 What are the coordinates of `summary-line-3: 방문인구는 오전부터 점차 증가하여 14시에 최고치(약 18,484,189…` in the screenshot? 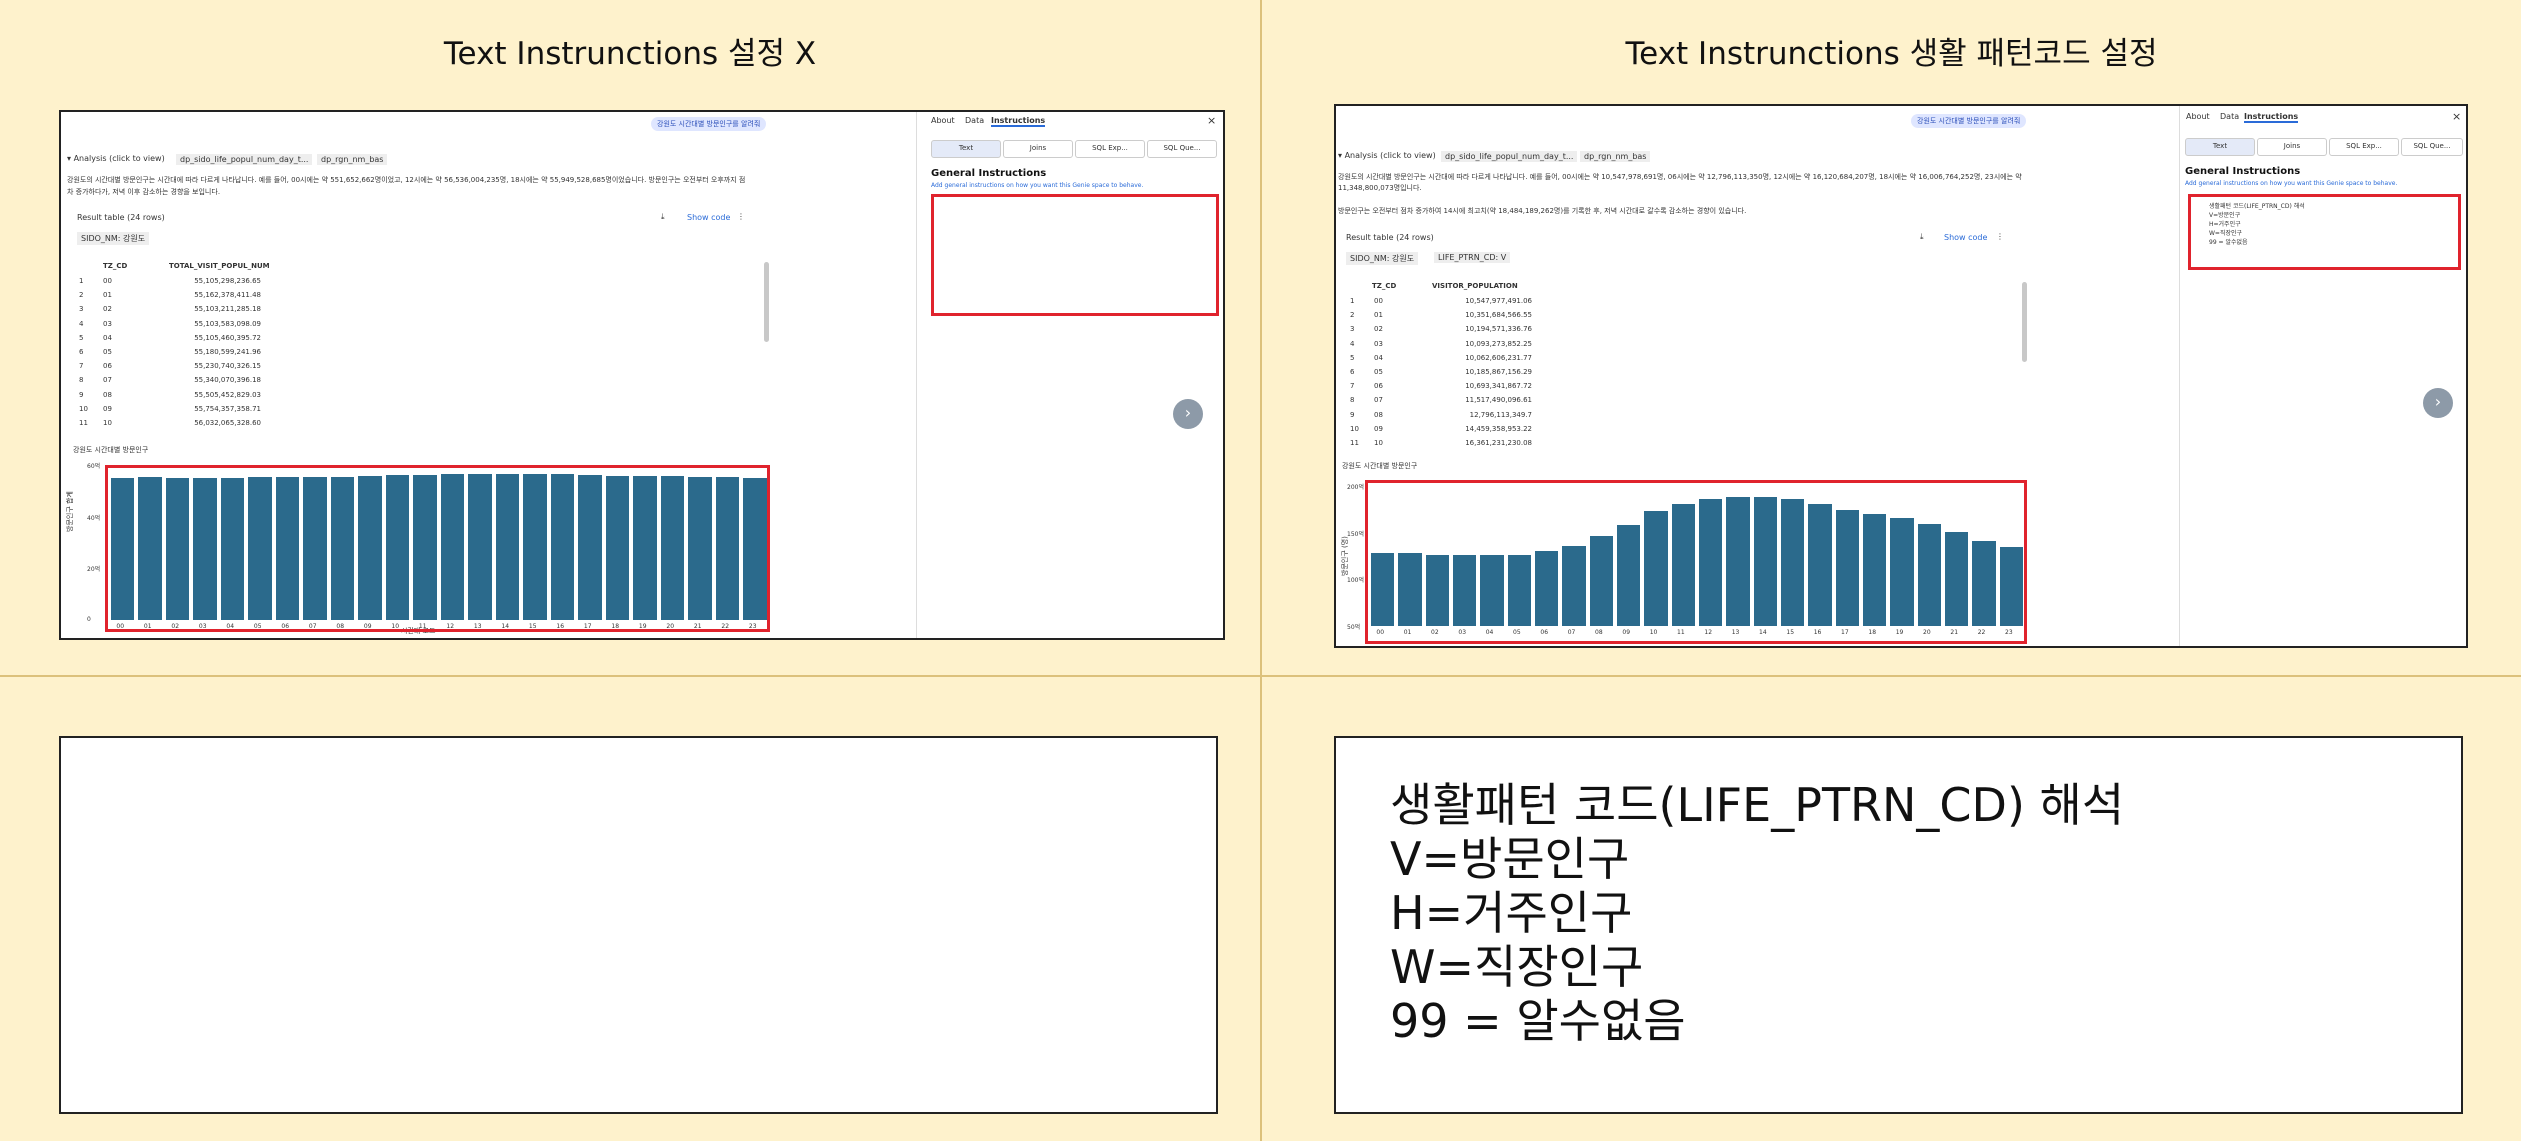 It's located at (1542, 211).